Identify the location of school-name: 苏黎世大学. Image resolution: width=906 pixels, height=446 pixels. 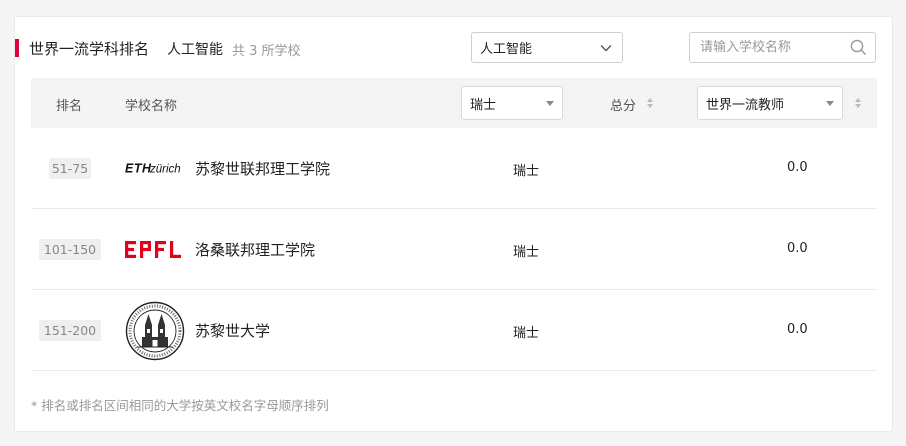
(232, 330).